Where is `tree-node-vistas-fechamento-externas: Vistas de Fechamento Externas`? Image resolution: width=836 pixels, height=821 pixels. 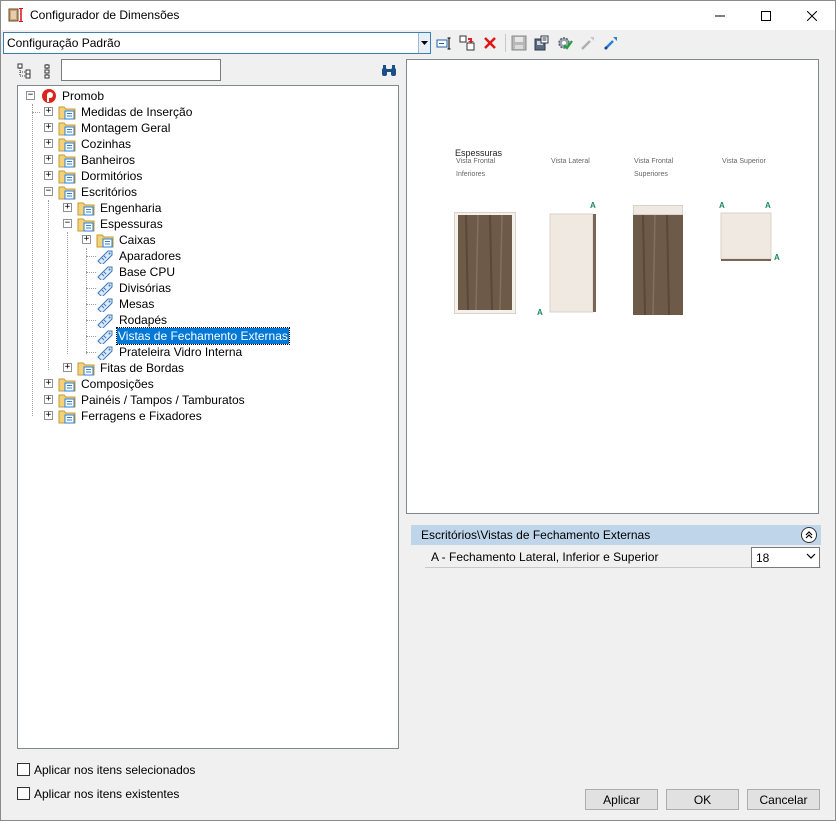
tree-node-vistas-fechamento-externas: Vistas de Fechamento Externas is located at coordinates (198, 336).